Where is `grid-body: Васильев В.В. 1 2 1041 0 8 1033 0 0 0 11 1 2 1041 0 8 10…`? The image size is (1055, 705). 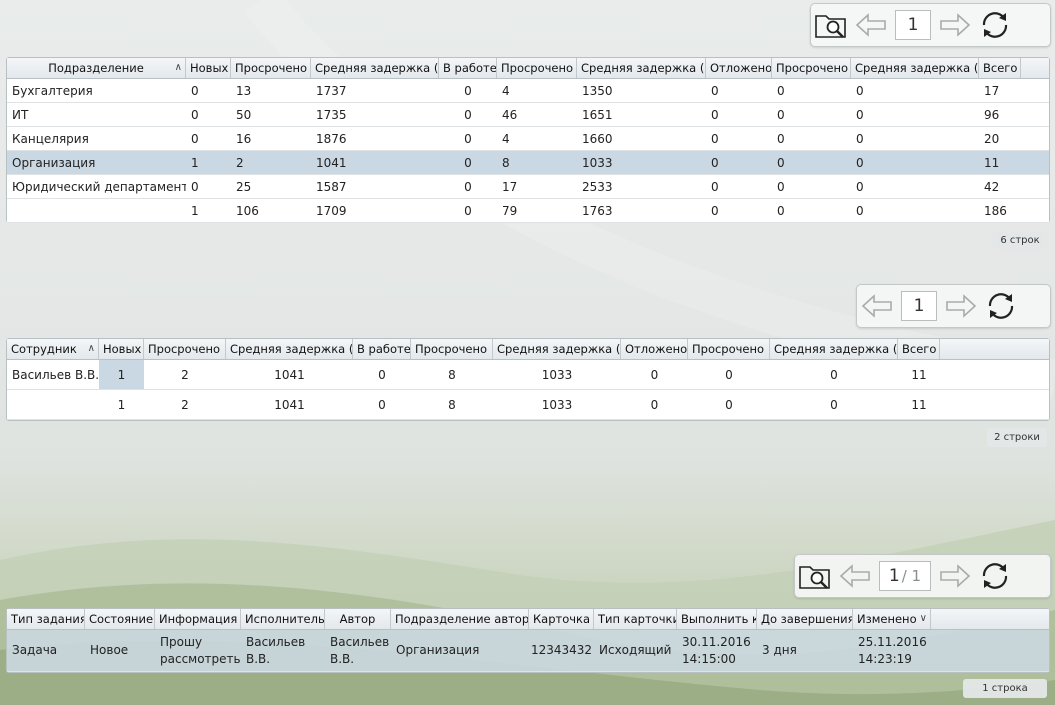
grid-body: Васильев В.В. 1 2 1041 0 8 1033 0 0 0 11 1 2 1041 0 8 10… is located at coordinates (528, 390).